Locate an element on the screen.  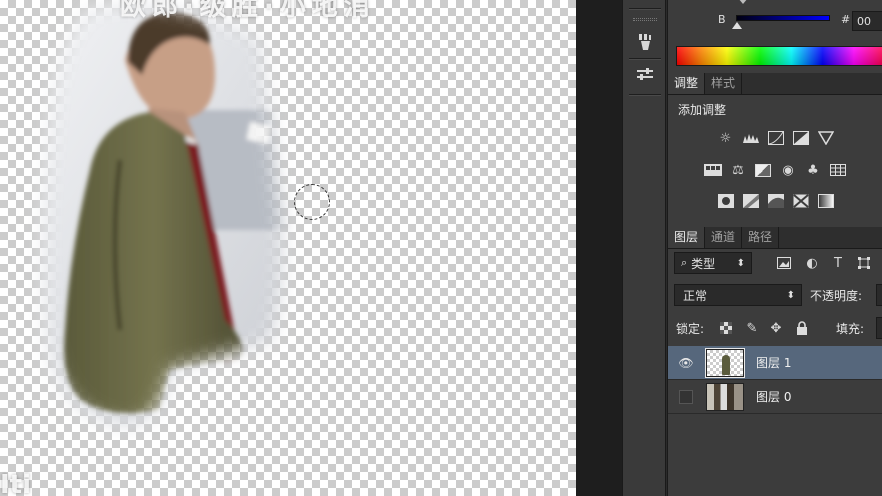
brush-cursor is located at coordinates (312, 202).